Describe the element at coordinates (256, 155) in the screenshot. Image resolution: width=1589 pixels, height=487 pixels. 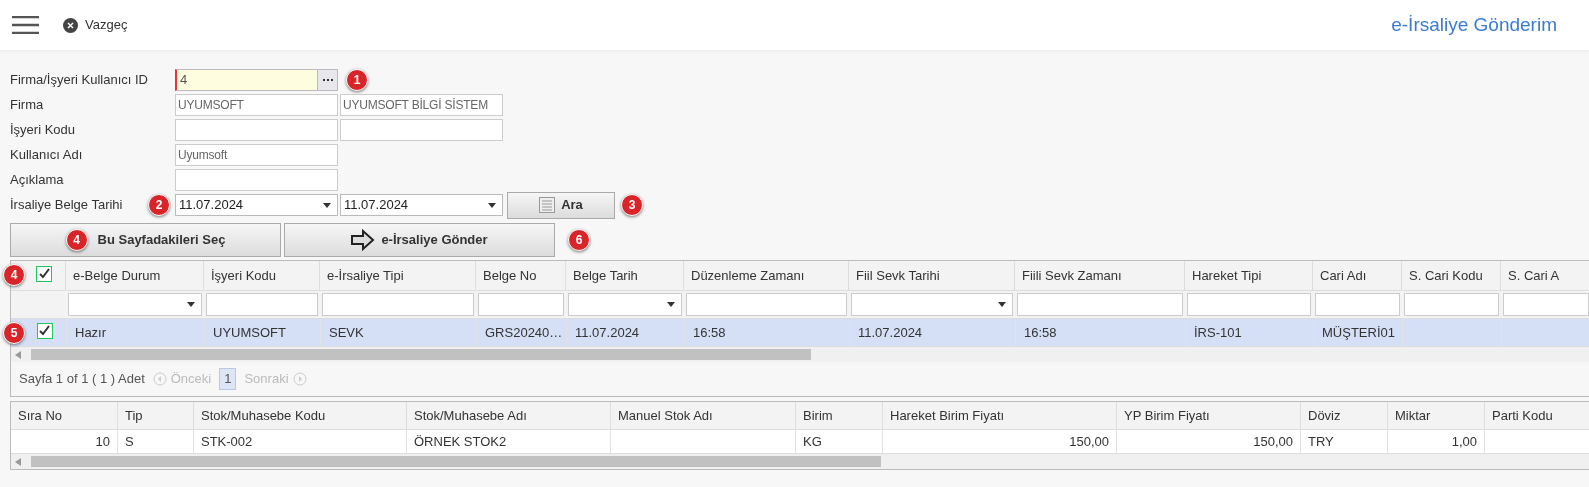
I see `text-field: Uyumsoft` at that location.